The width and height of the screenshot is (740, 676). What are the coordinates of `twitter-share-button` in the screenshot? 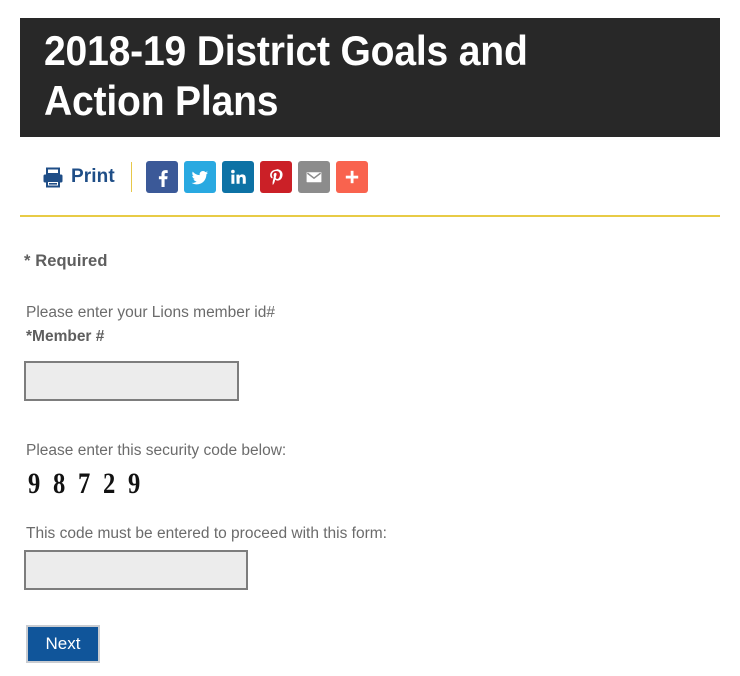 It's located at (199, 177).